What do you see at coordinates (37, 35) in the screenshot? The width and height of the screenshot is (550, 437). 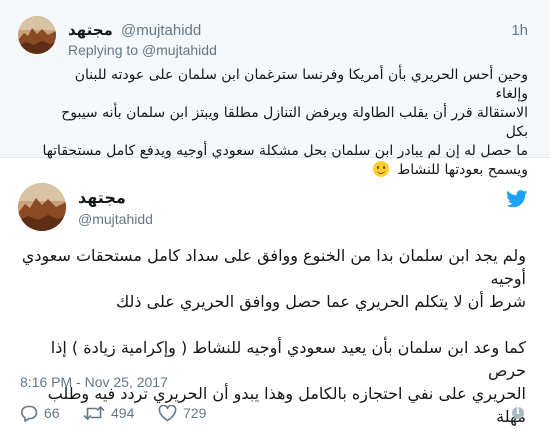 I see `parent-avatar` at bounding box center [37, 35].